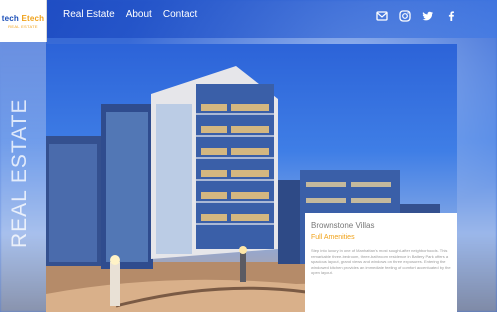 This screenshot has width=497, height=312. What do you see at coordinates (23, 26) in the screenshot?
I see `logo-tagline: REAL ESTATE` at bounding box center [23, 26].